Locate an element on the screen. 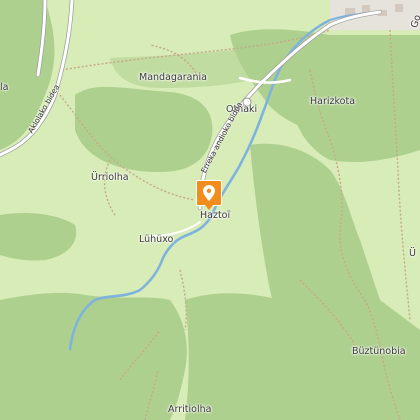 Image resolution: width=420 pixels, height=420 pixels. map-pin-icon is located at coordinates (209, 193).